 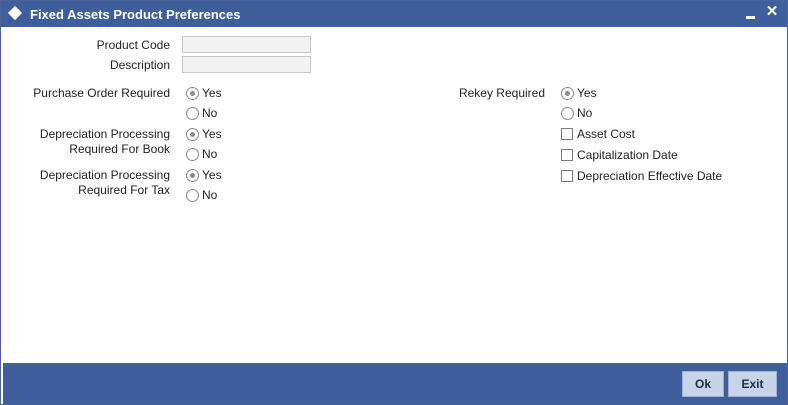 What do you see at coordinates (192, 154) in the screenshot?
I see `dep-book-no-radio` at bounding box center [192, 154].